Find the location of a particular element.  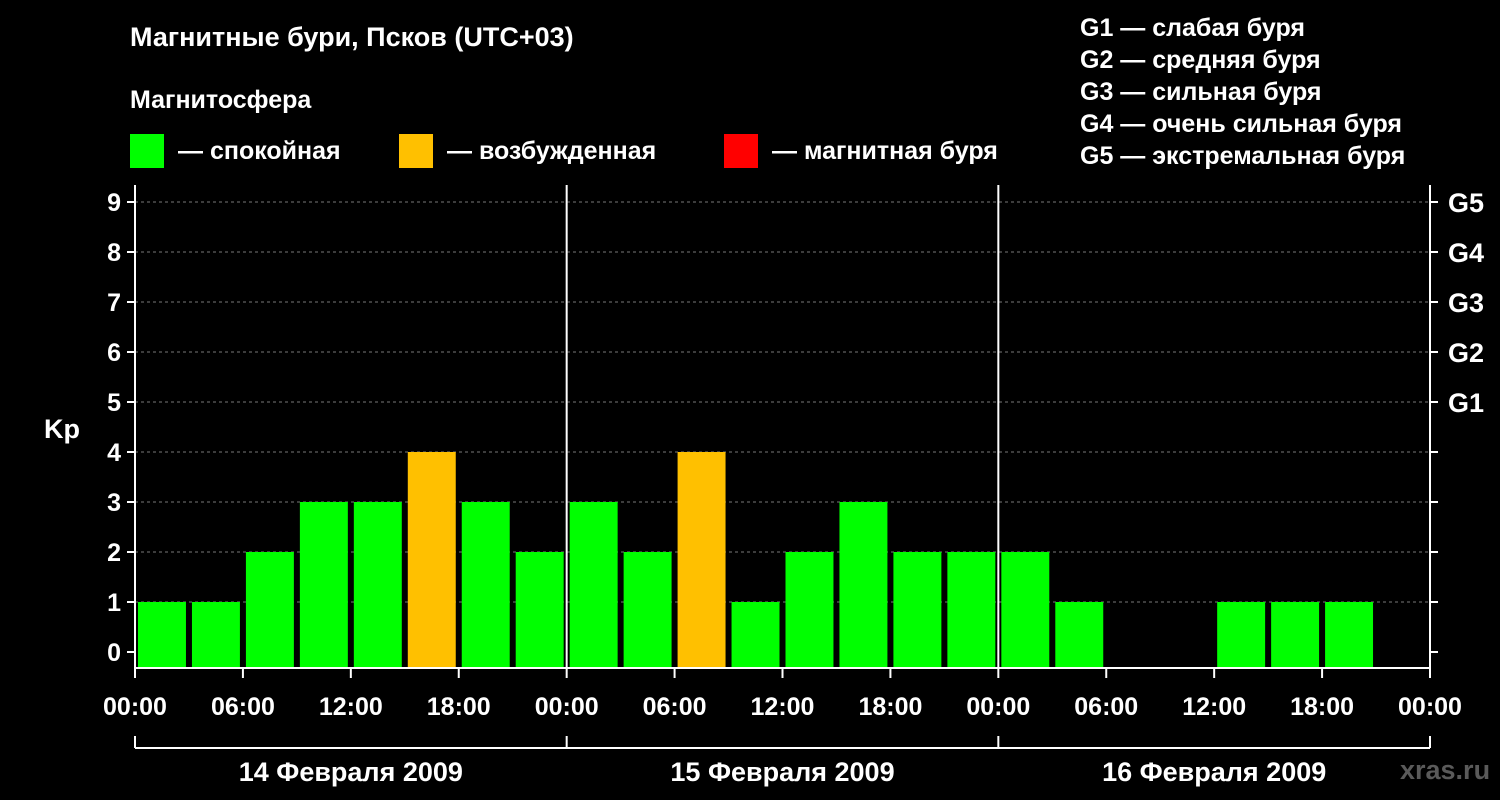

y-tick-label: 7 is located at coordinates (114, 303).